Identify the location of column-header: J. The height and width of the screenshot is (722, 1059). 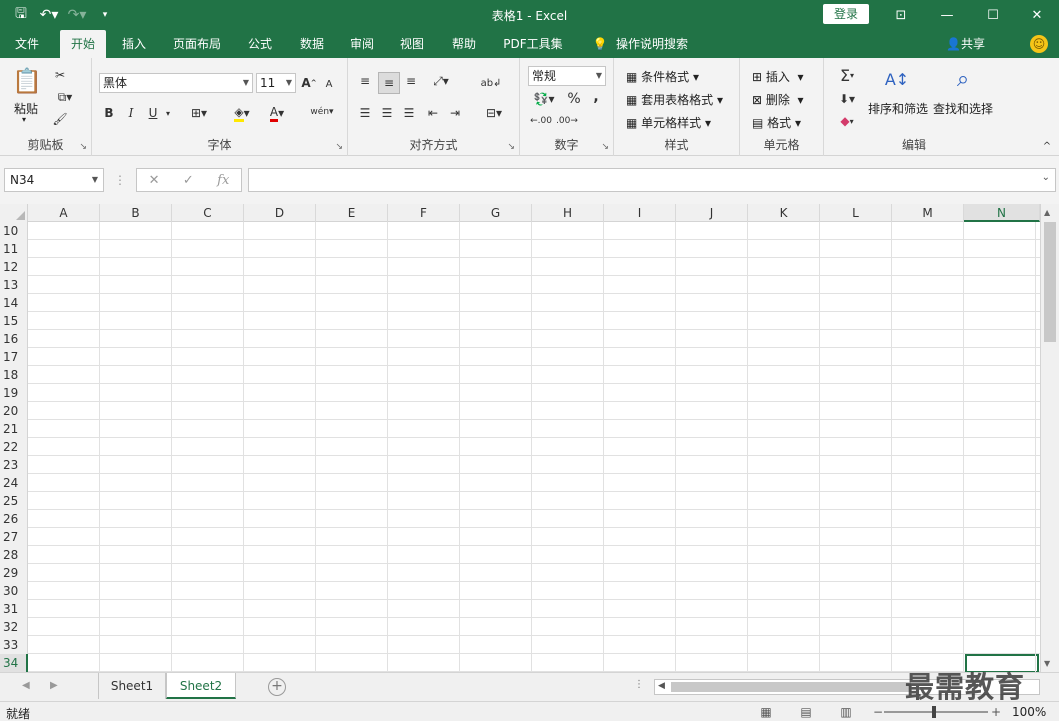
(712, 213).